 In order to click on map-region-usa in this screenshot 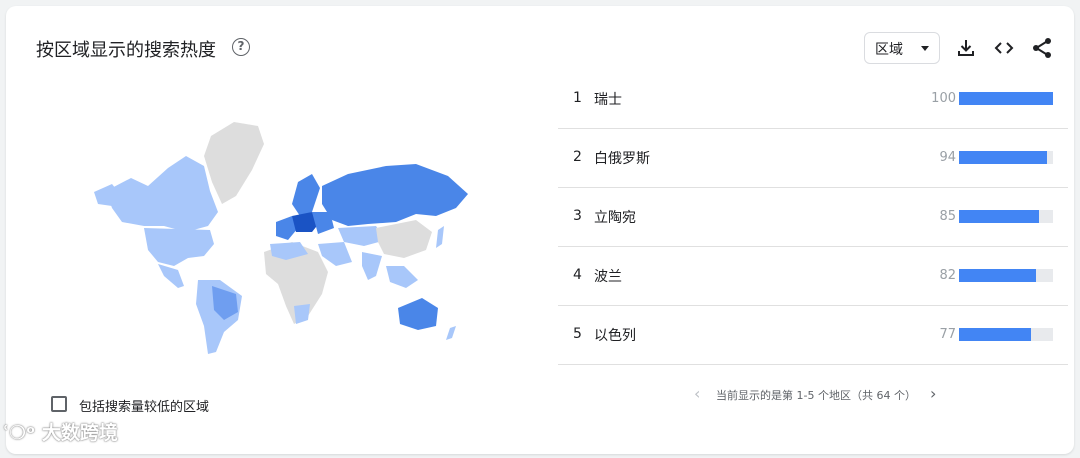, I will do `click(179, 247)`.